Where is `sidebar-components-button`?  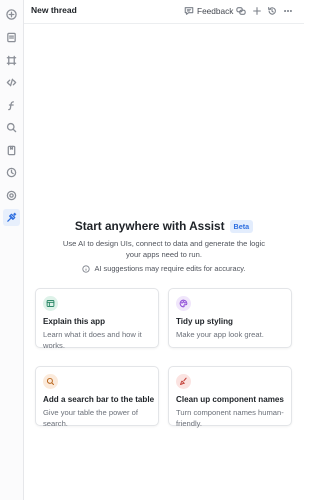
sidebar-components-button is located at coordinates (11, 60).